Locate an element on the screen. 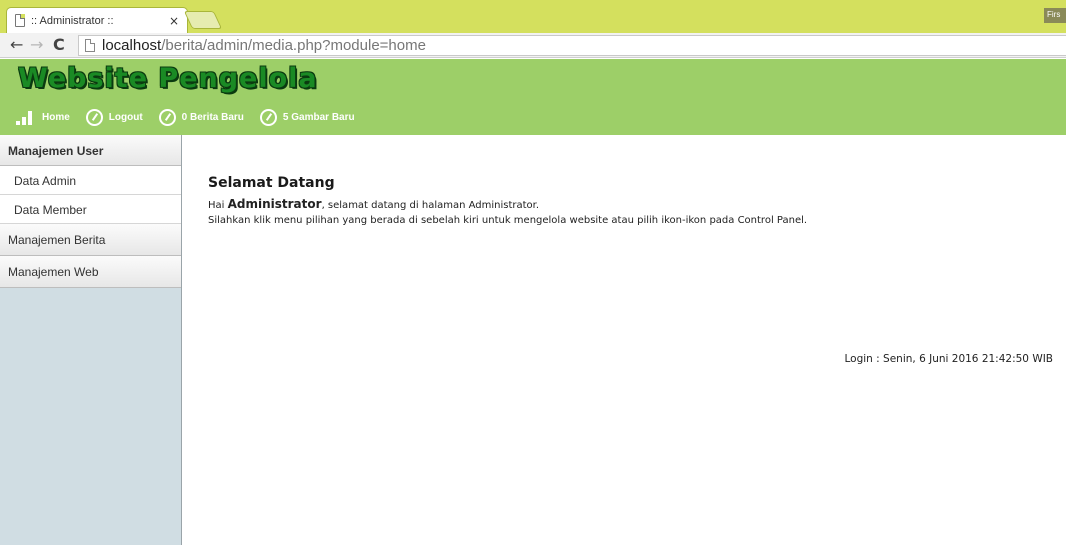 This screenshot has height=545, width=1066. site-title: Website Pengelola is located at coordinates (168, 78).